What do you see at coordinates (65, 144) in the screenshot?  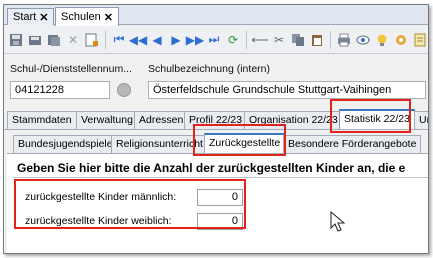 I see `tab-bundesjugendspiele: Bundesjugendspiele` at bounding box center [65, 144].